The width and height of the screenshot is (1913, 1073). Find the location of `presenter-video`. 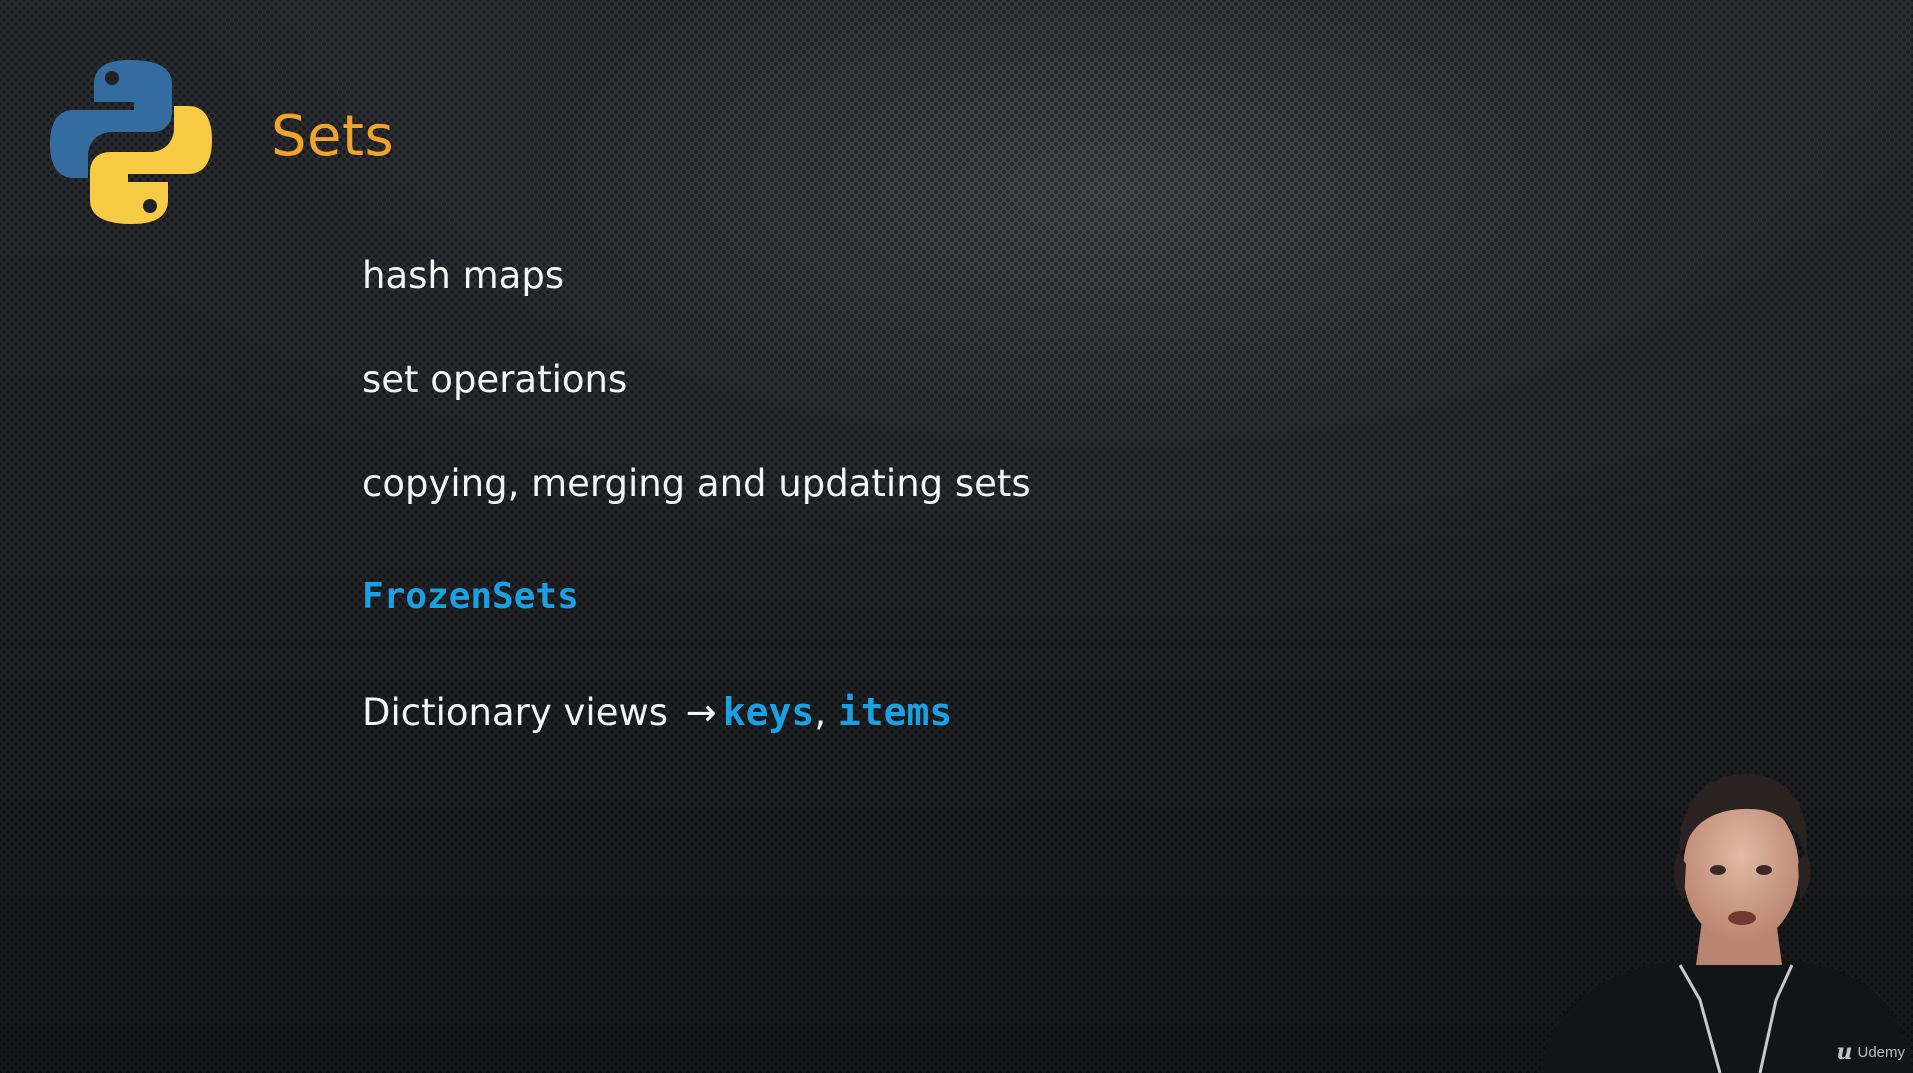

presenter-video is located at coordinates (1726, 923).